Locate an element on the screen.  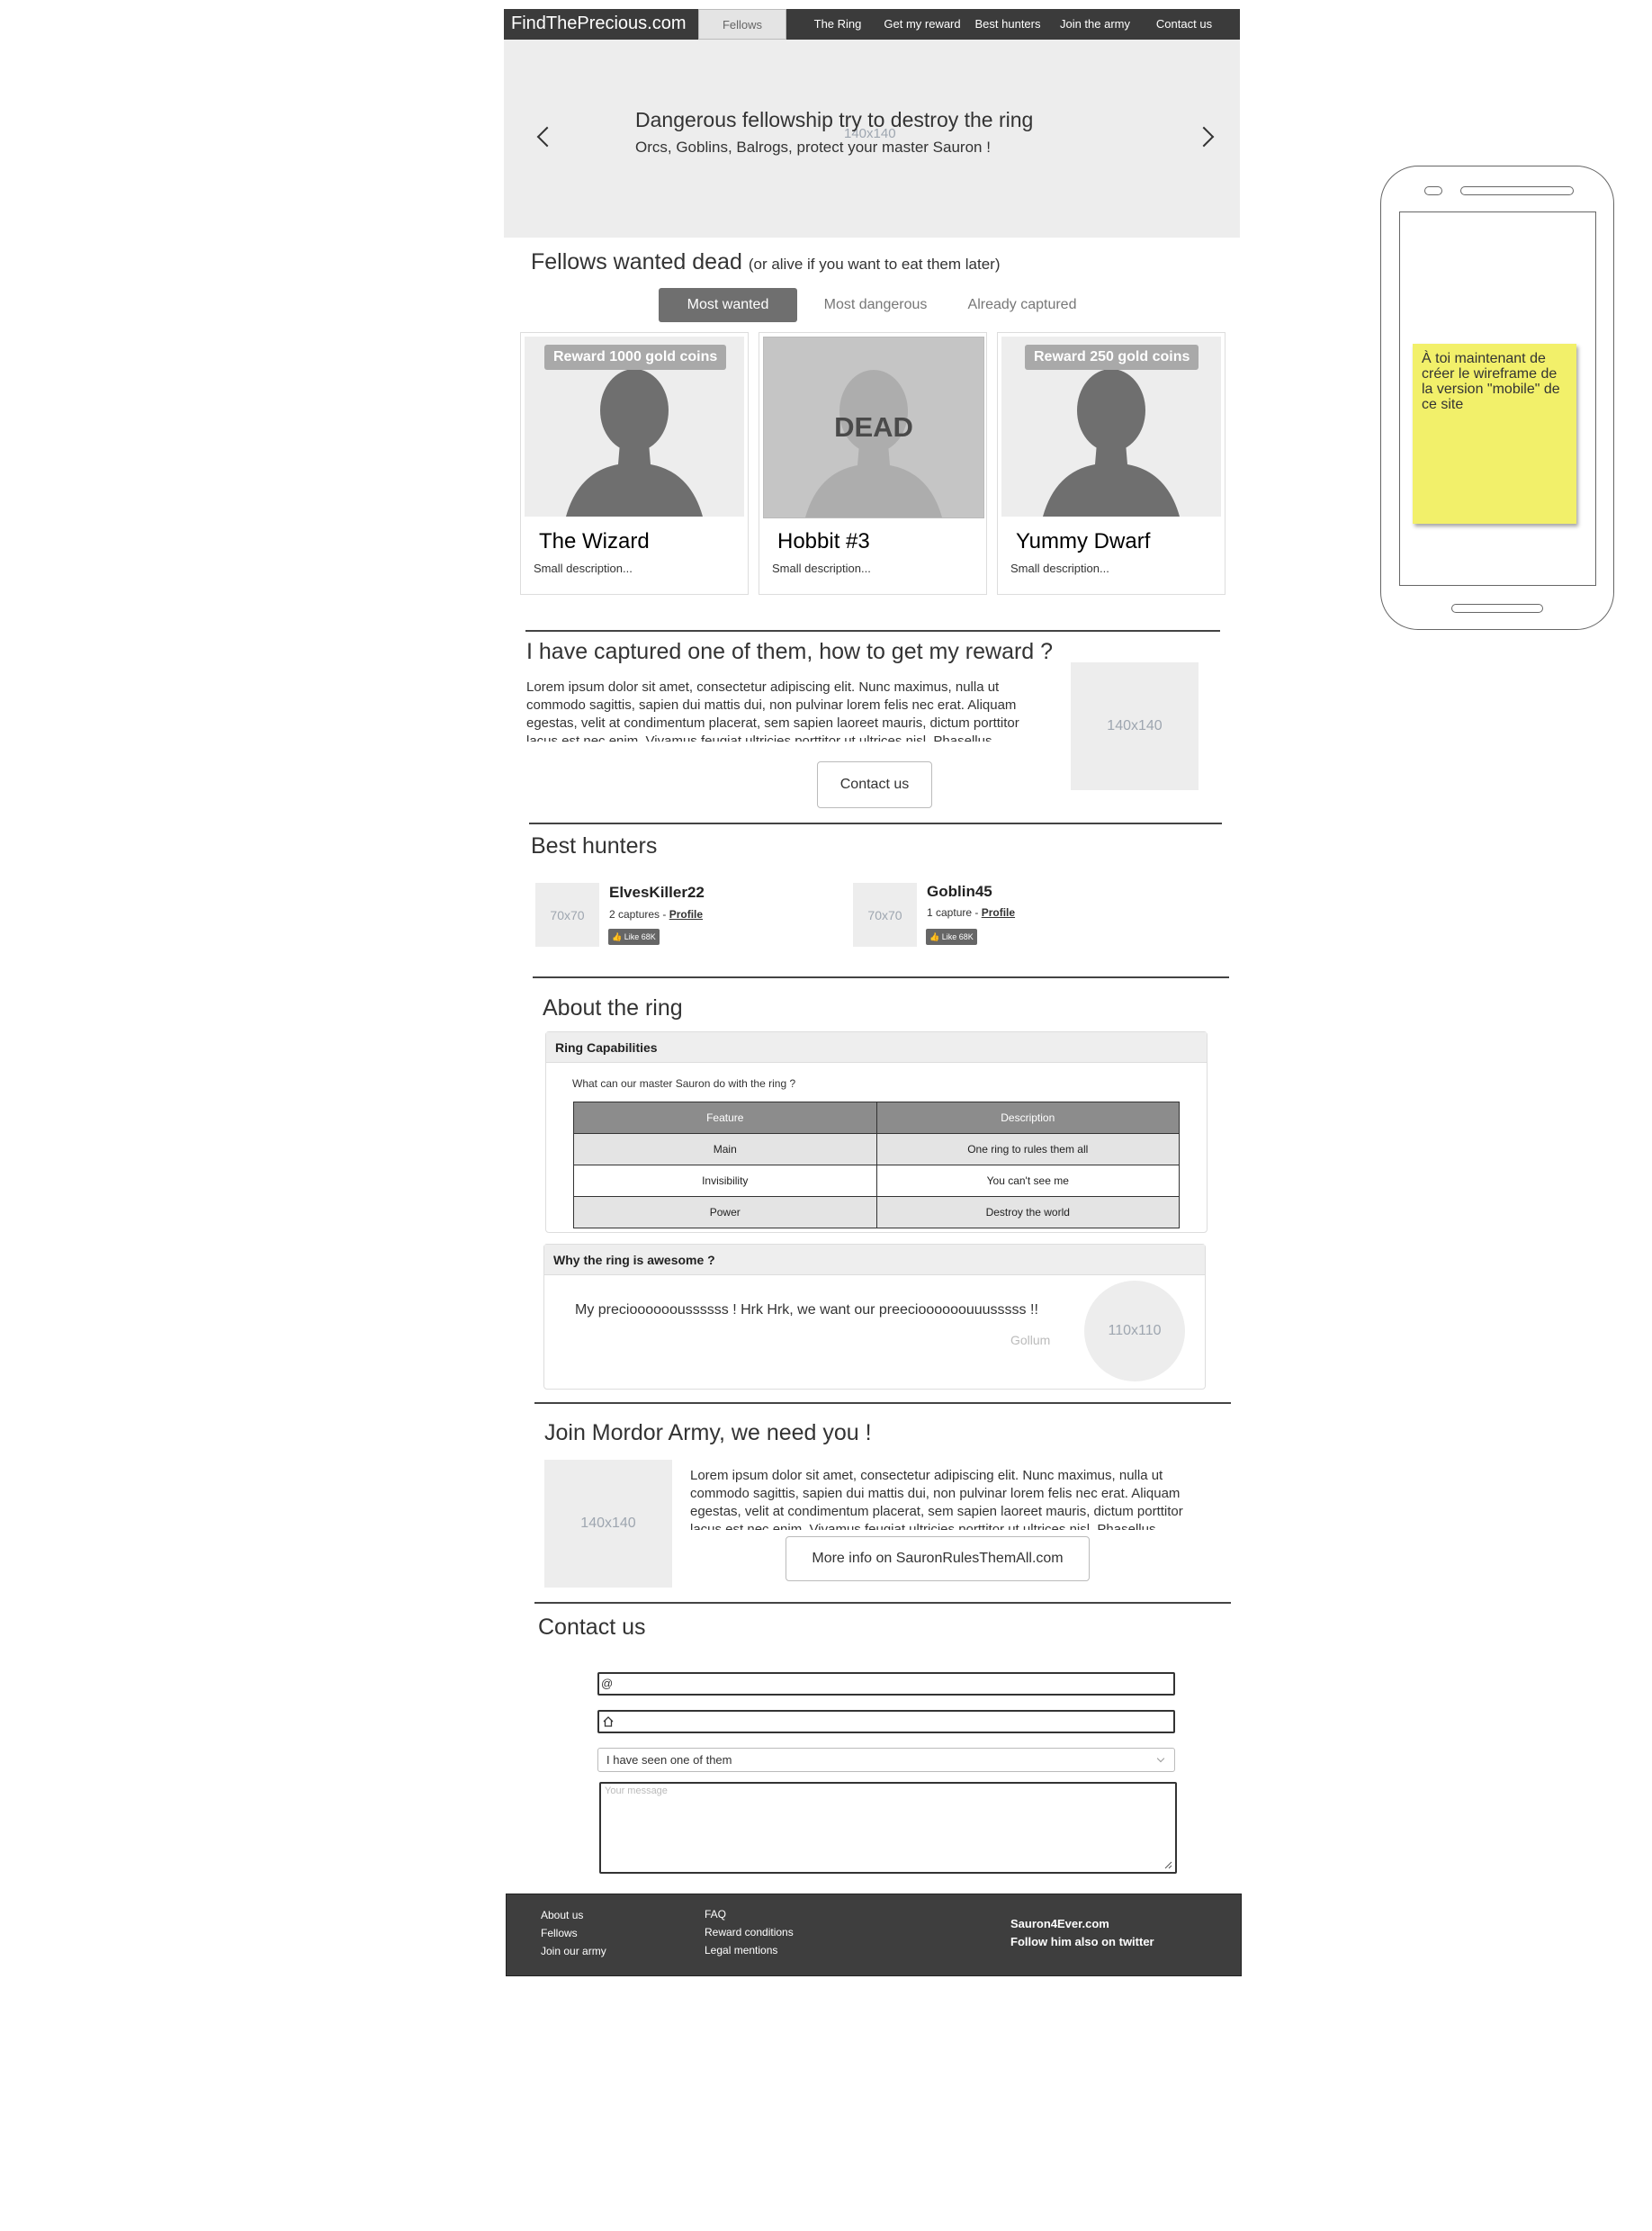
phone-home-button is located at coordinates (1497, 608).